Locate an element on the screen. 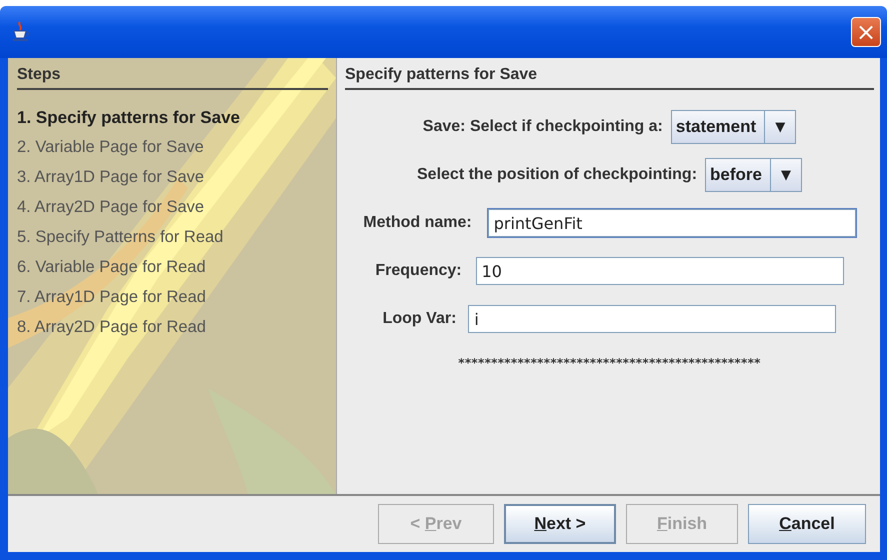 This screenshot has height=560, width=887. field-label: Save: Select if checkpointing a: is located at coordinates (542, 127).